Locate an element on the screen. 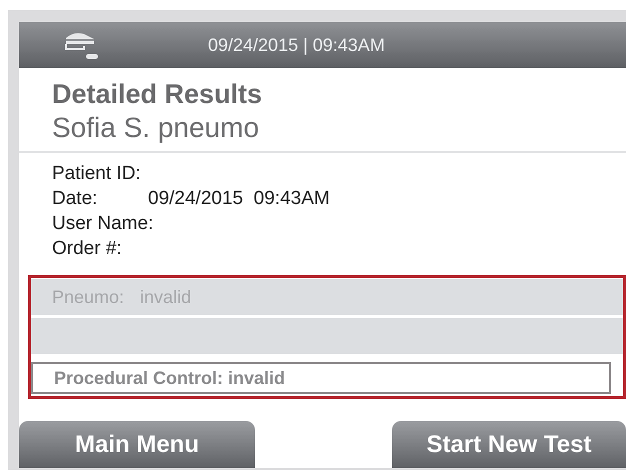 The image size is (626, 475). start-test-button: Start New Test is located at coordinates (509, 444).